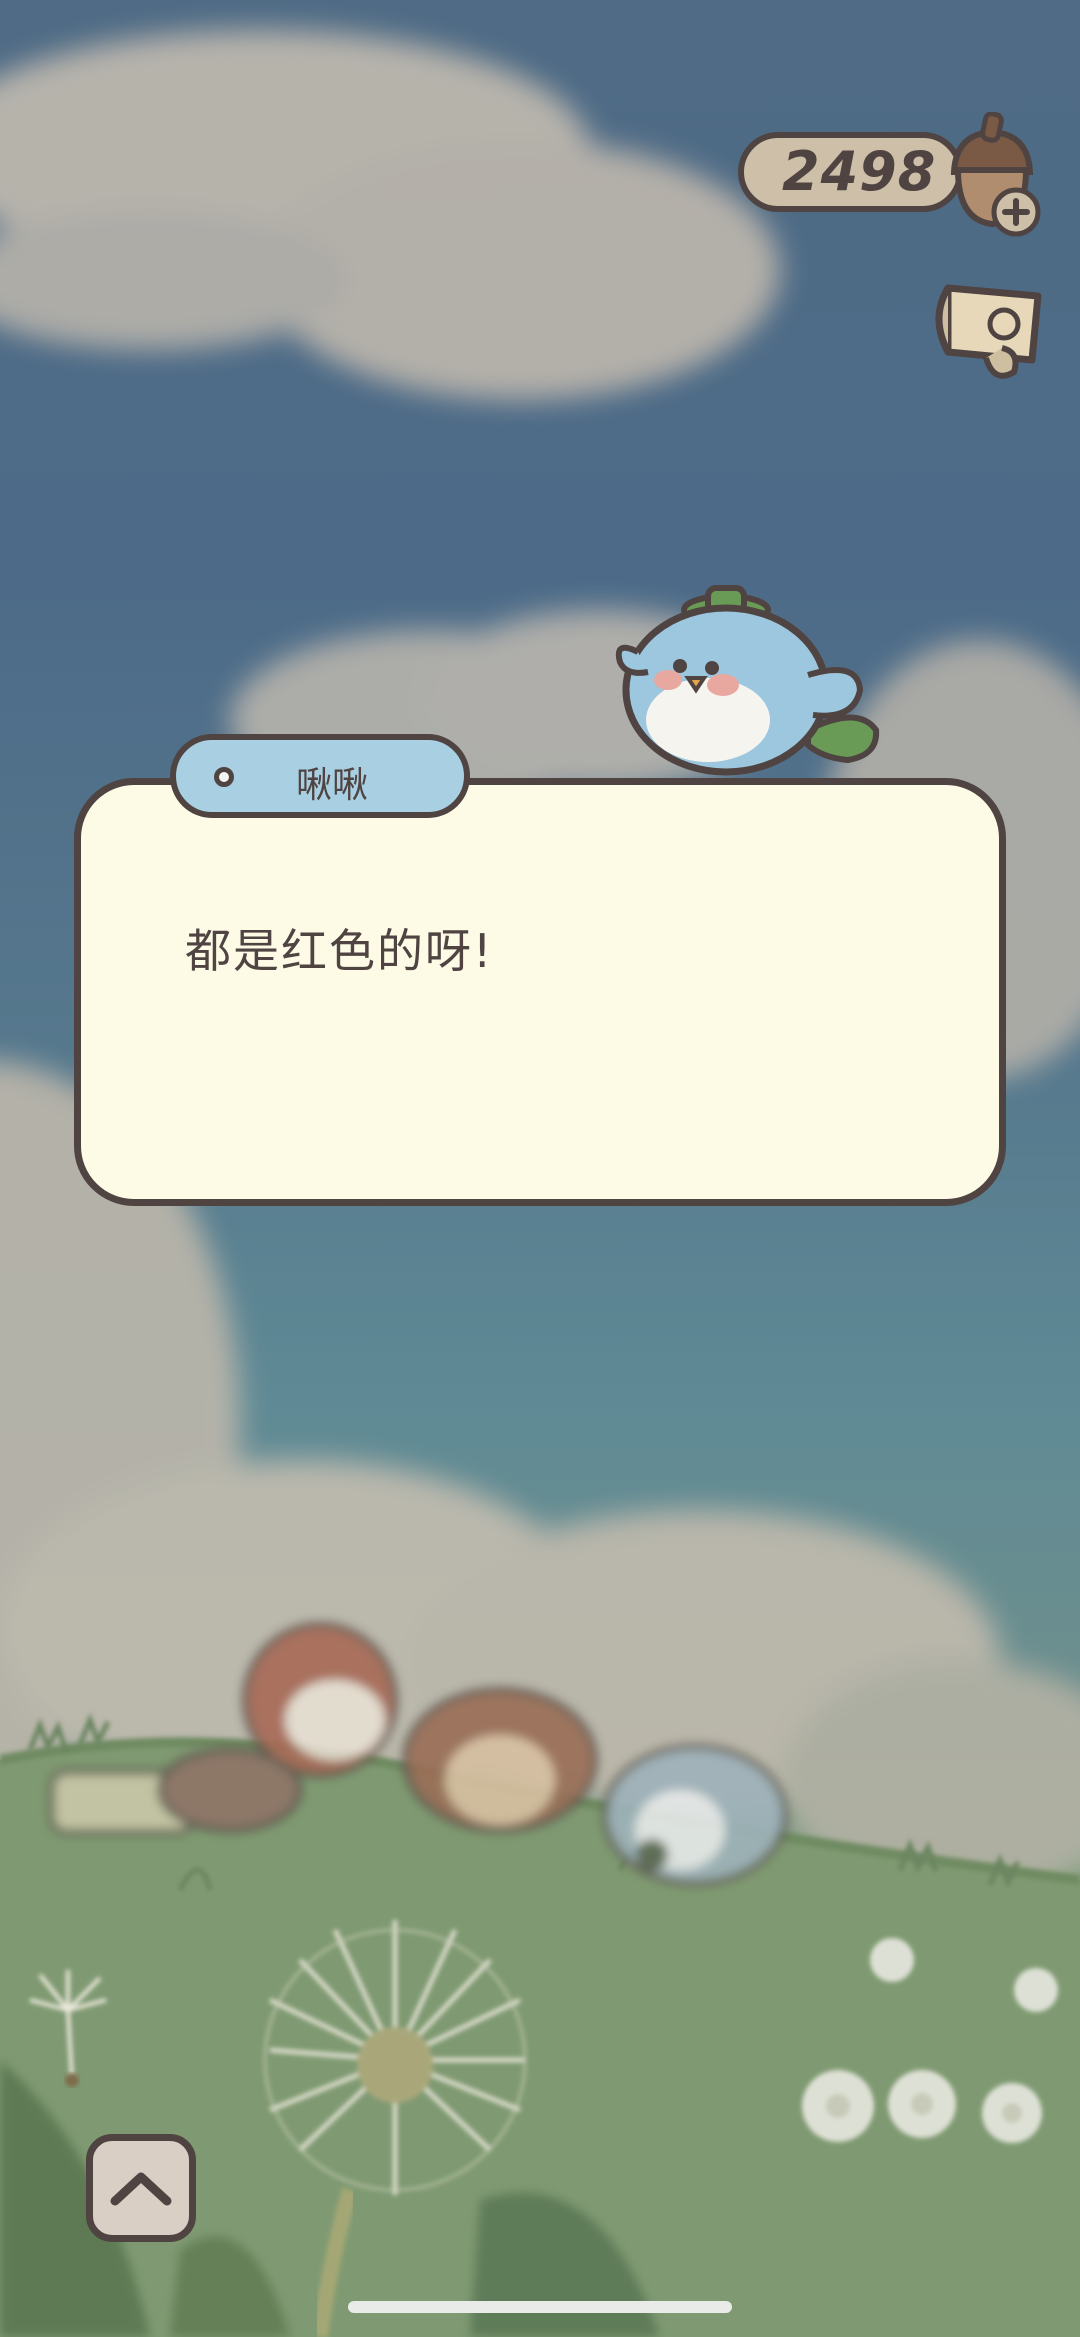 The height and width of the screenshot is (2337, 1080). I want to click on chevron-up-icon, so click(141, 2189).